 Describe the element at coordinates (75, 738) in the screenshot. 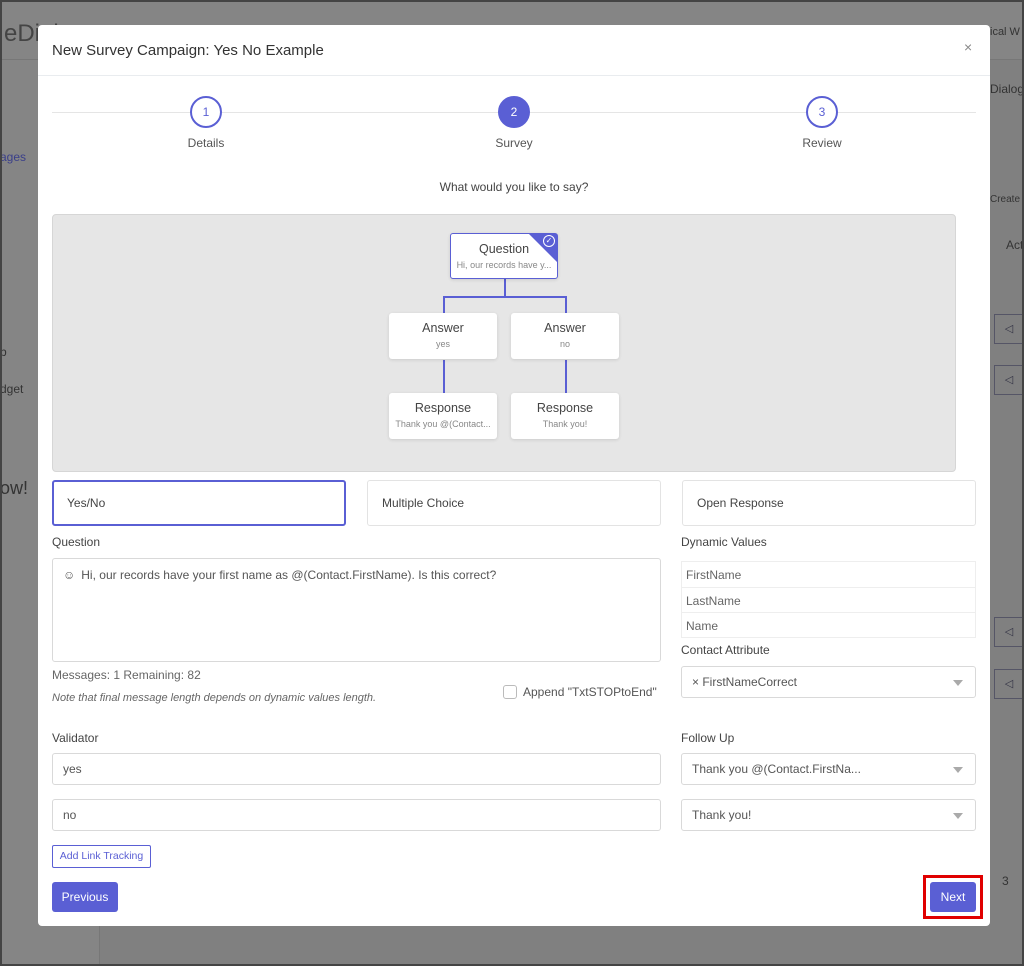

I see `validator-label: Validator` at that location.